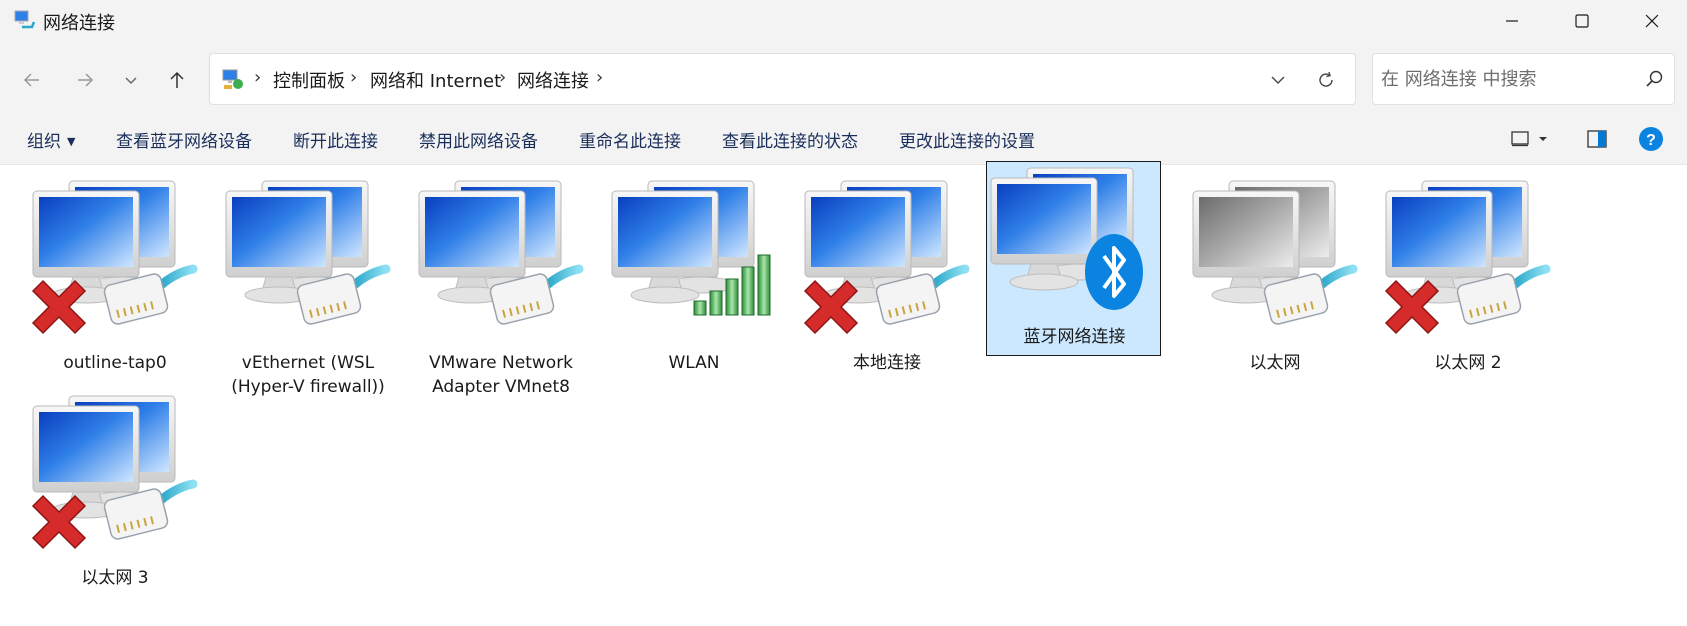 The height and width of the screenshot is (626, 1687). I want to click on caret-down-icon, so click(1543, 139).